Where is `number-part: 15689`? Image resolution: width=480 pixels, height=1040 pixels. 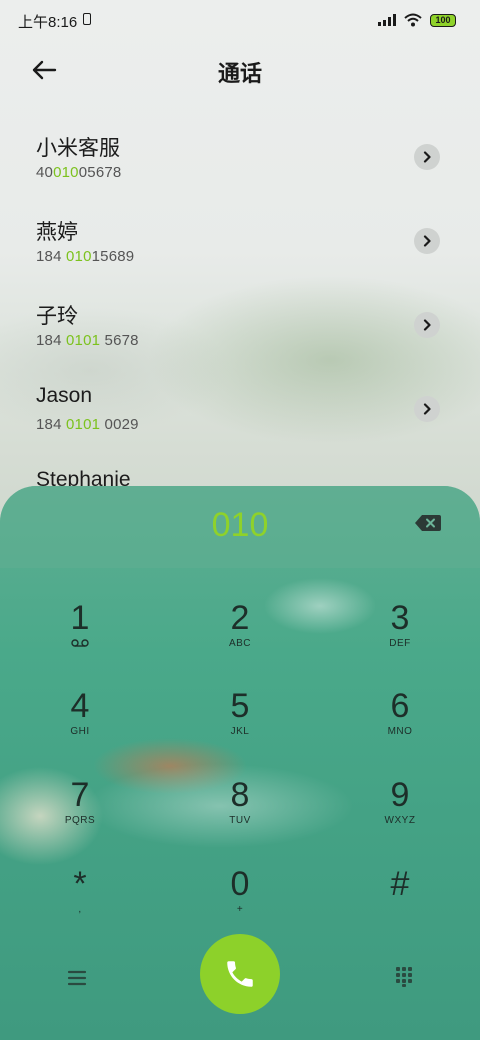 number-part: 15689 is located at coordinates (113, 256).